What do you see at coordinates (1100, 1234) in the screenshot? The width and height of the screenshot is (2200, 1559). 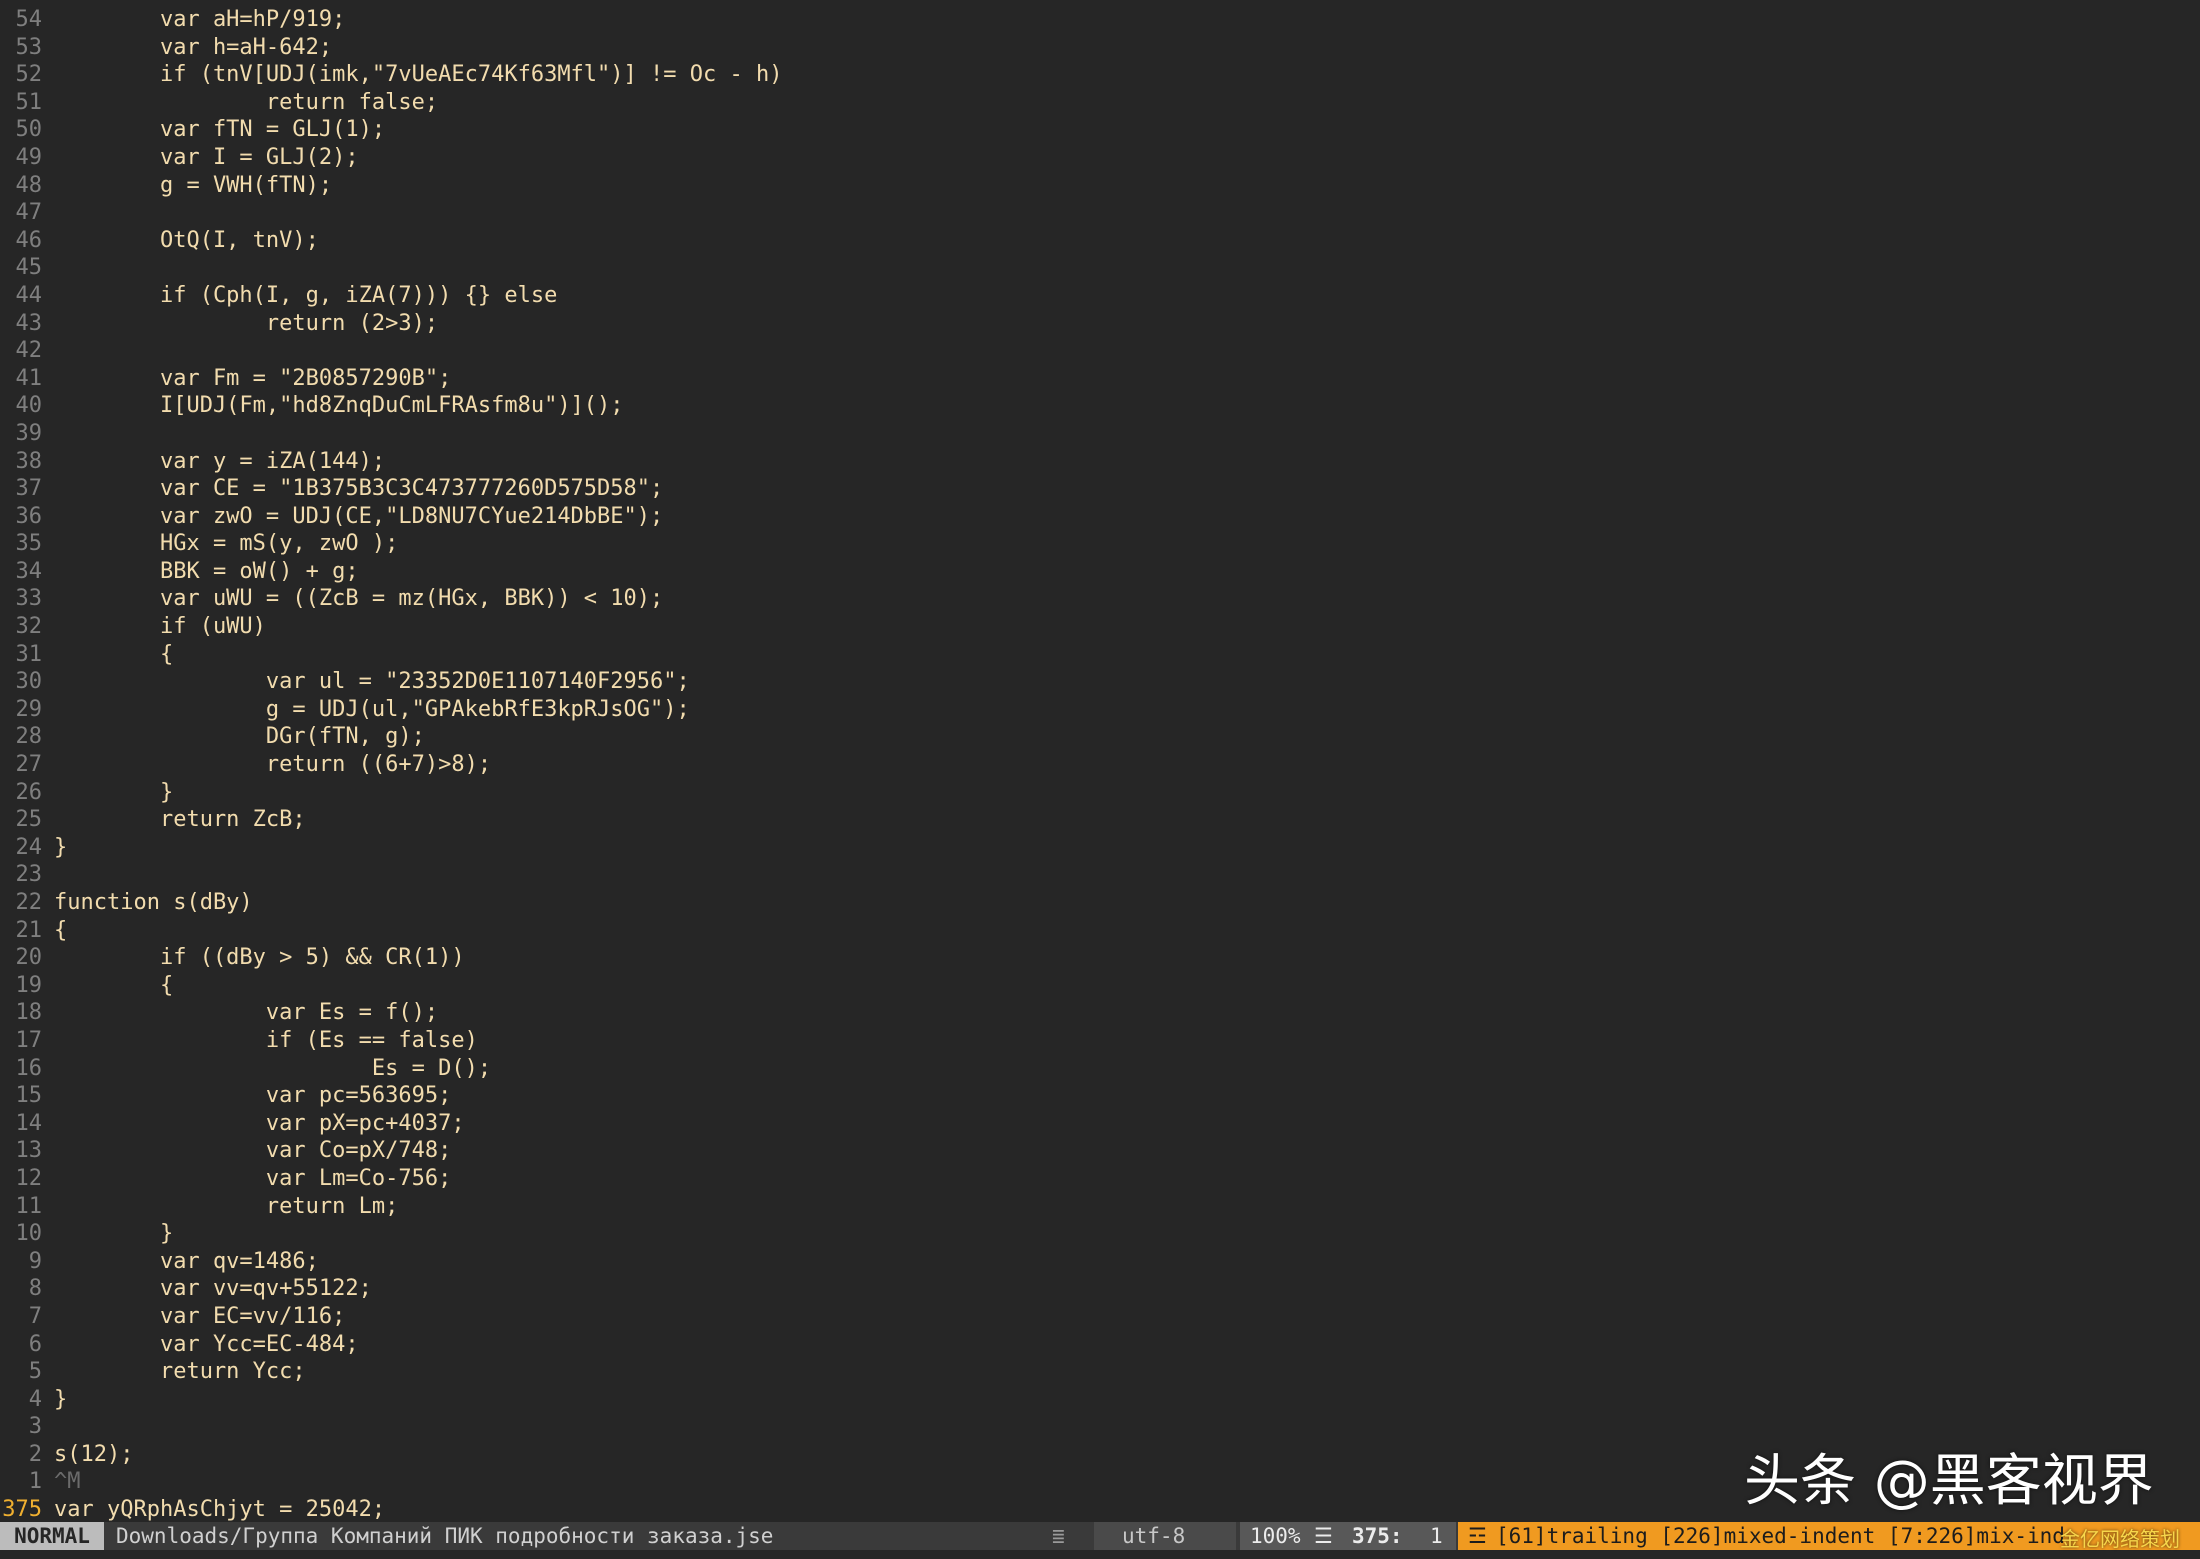 I see `code-line: 10 }` at bounding box center [1100, 1234].